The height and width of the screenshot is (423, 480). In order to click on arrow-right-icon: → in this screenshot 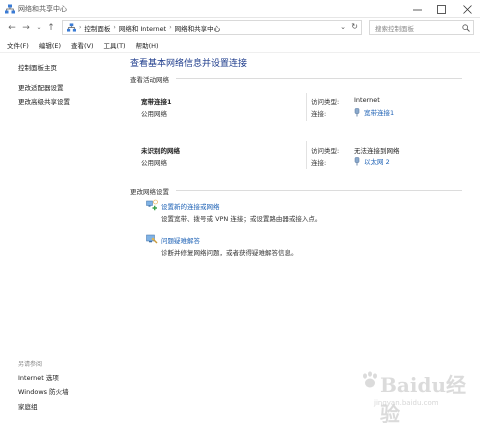, I will do `click(26, 27)`.